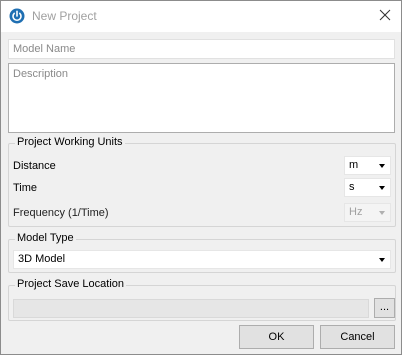  What do you see at coordinates (367, 212) in the screenshot?
I see `frequency-select: Hz` at bounding box center [367, 212].